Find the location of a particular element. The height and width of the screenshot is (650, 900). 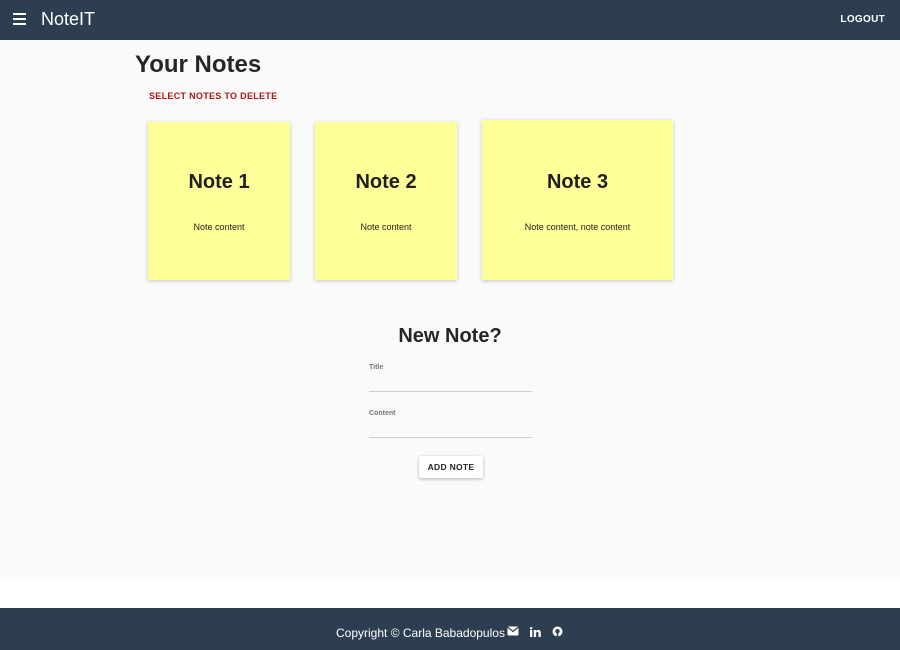

note-title: Note 1 is located at coordinates (219, 182).